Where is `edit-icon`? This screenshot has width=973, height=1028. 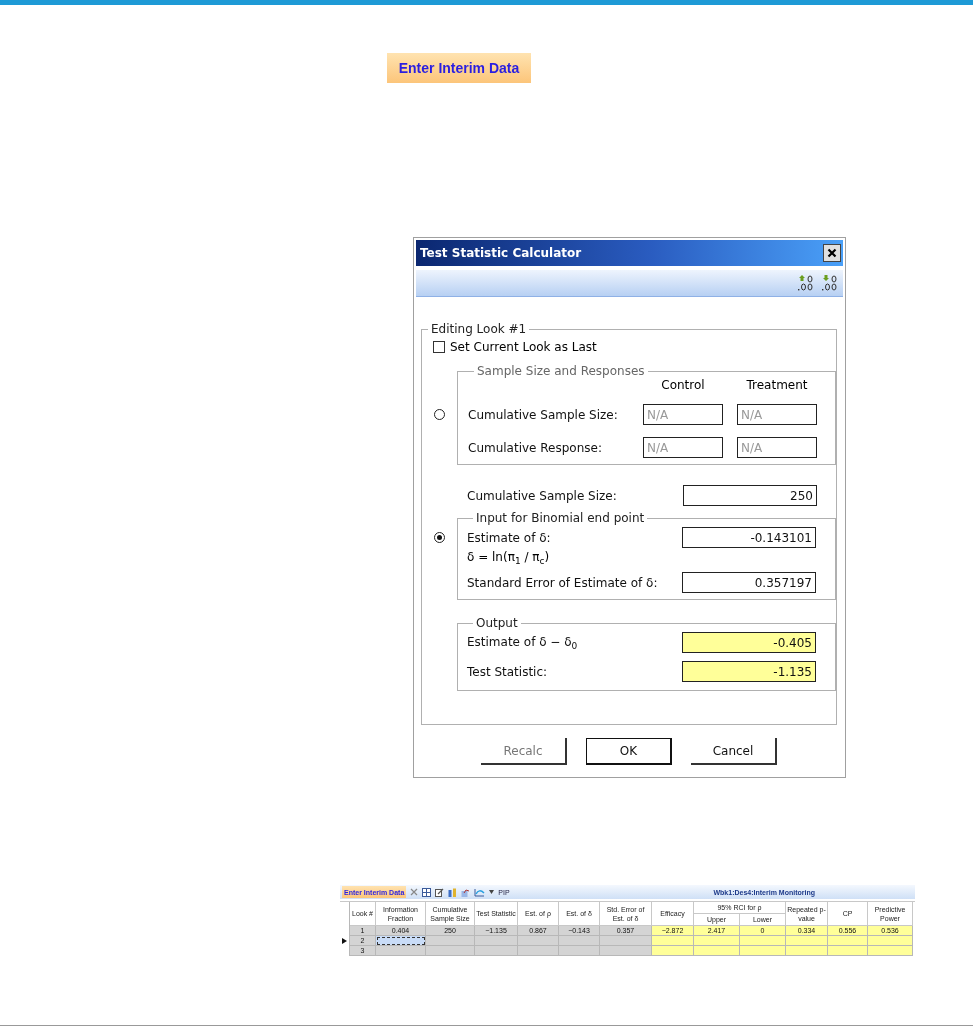
edit-icon is located at coordinates (440, 892).